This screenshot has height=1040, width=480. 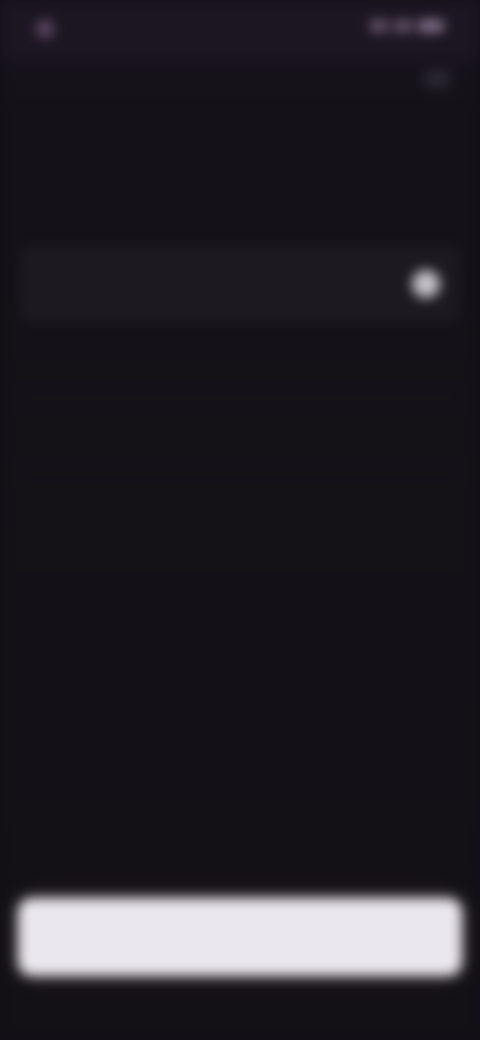 I want to click on wifi-icon, so click(x=403, y=26).